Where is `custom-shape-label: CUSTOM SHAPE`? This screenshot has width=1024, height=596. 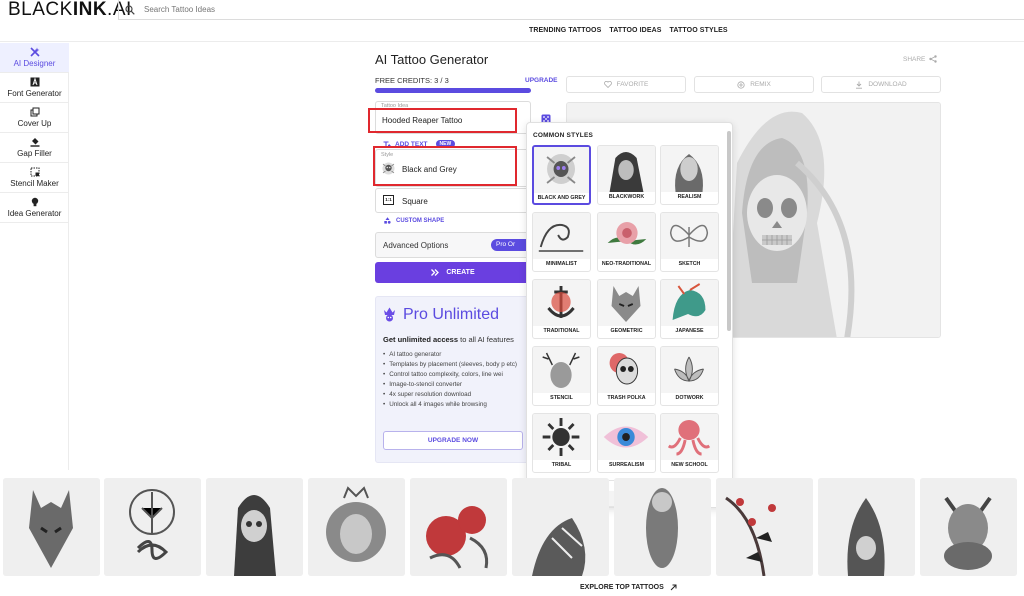 custom-shape-label: CUSTOM SHAPE is located at coordinates (420, 220).